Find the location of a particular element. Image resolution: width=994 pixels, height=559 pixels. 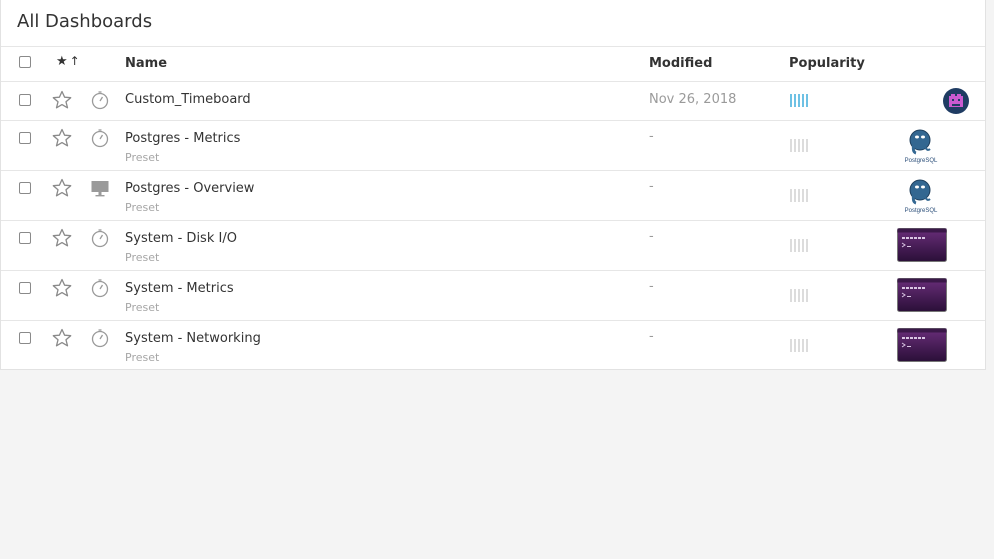

dashboard-name-link: System - Disk I/O is located at coordinates (181, 238).